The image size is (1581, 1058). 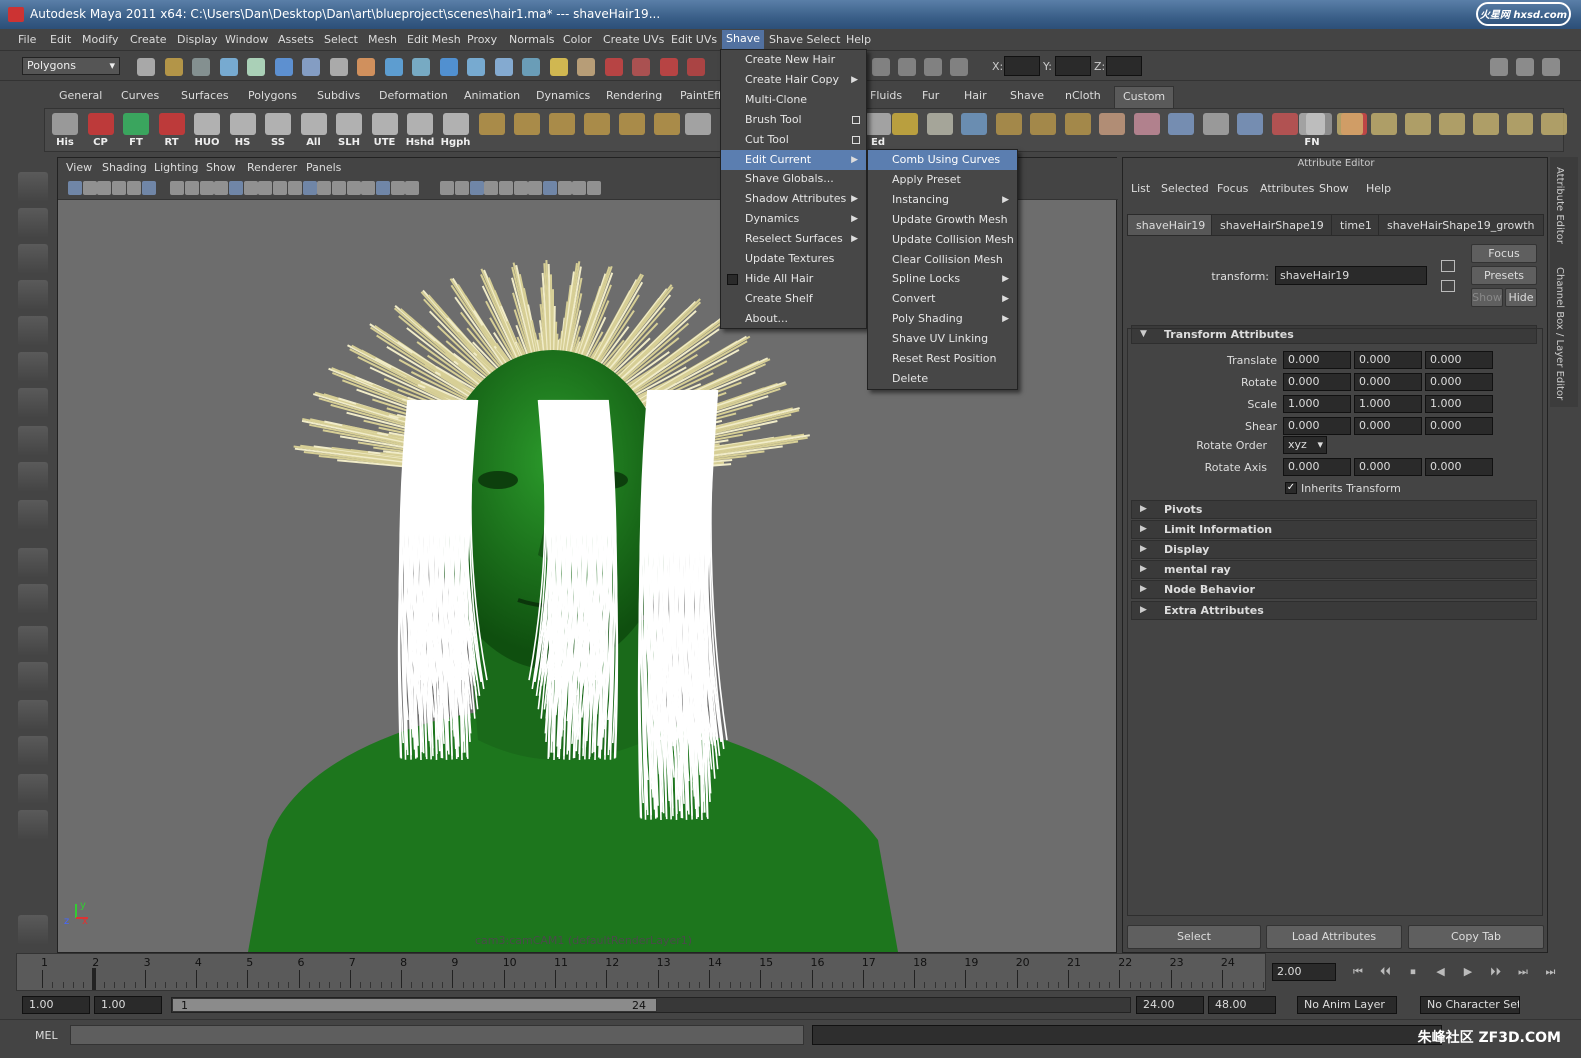 I want to click on show-button: Show, so click(x=1487, y=297).